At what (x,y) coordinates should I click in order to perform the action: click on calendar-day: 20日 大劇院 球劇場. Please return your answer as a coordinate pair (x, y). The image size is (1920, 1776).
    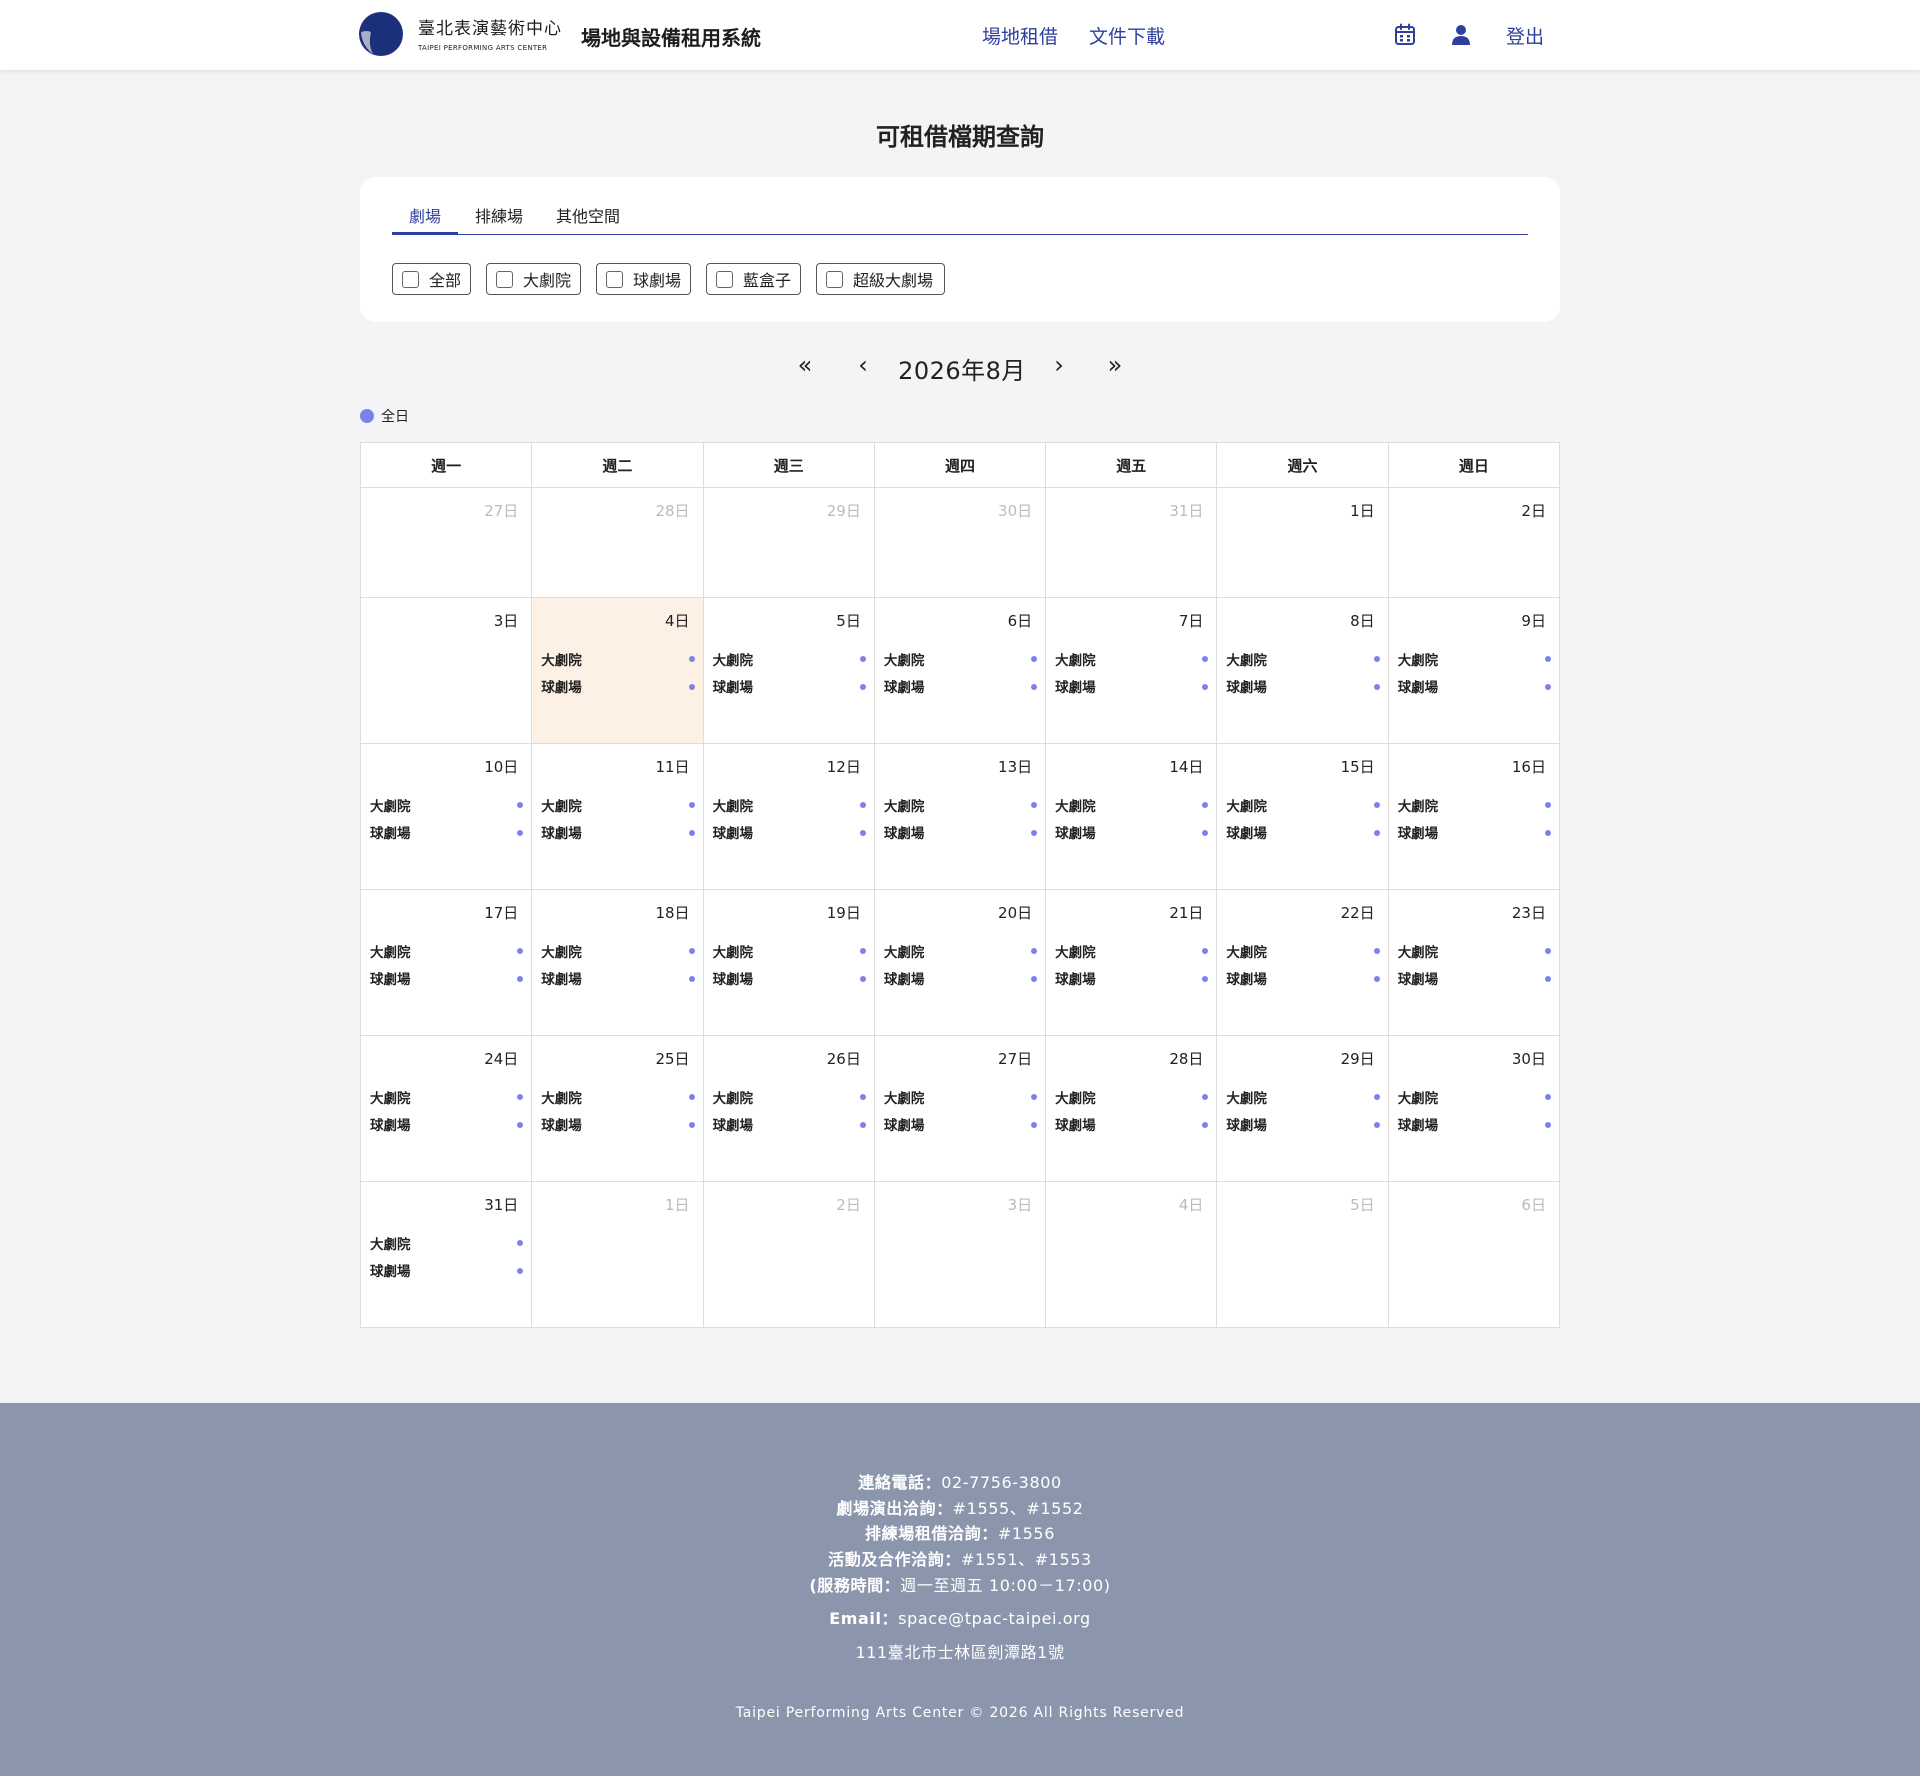
    Looking at the image, I should click on (960, 963).